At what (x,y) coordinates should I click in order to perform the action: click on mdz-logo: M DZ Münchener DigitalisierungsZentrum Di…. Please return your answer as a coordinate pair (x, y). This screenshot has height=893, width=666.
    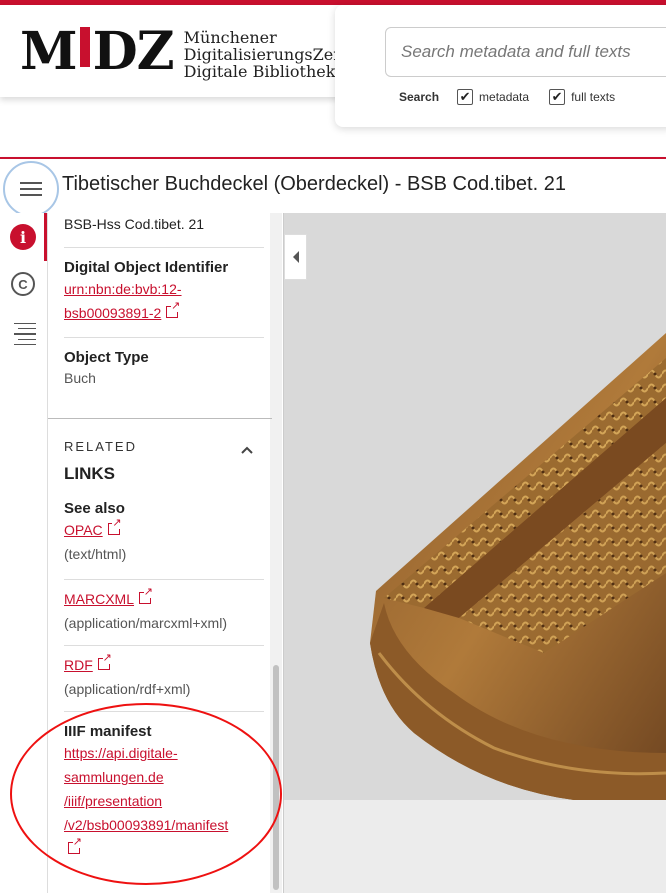
    Looking at the image, I should click on (201, 51).